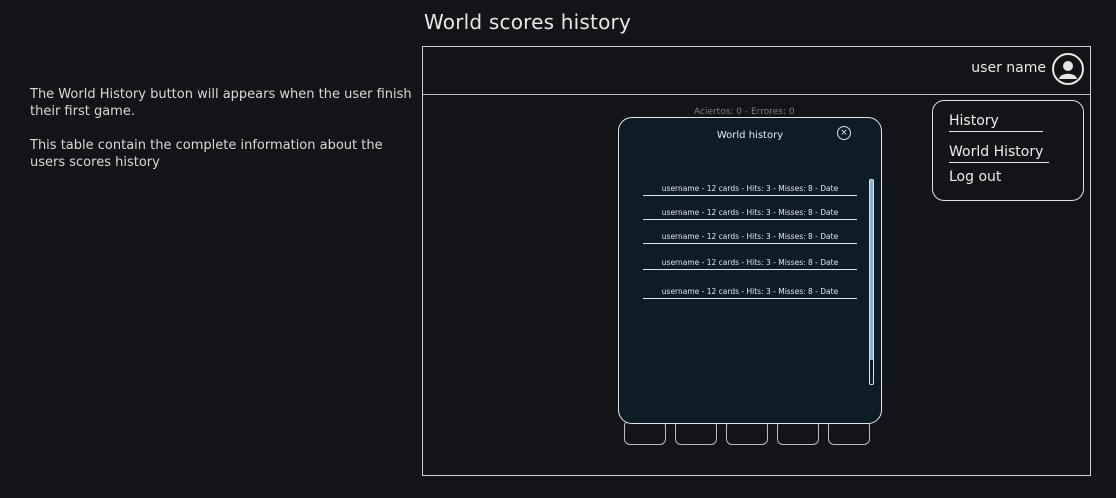 The width and height of the screenshot is (1116, 498). What do you see at coordinates (871, 270) in the screenshot?
I see `scroll-thumb` at bounding box center [871, 270].